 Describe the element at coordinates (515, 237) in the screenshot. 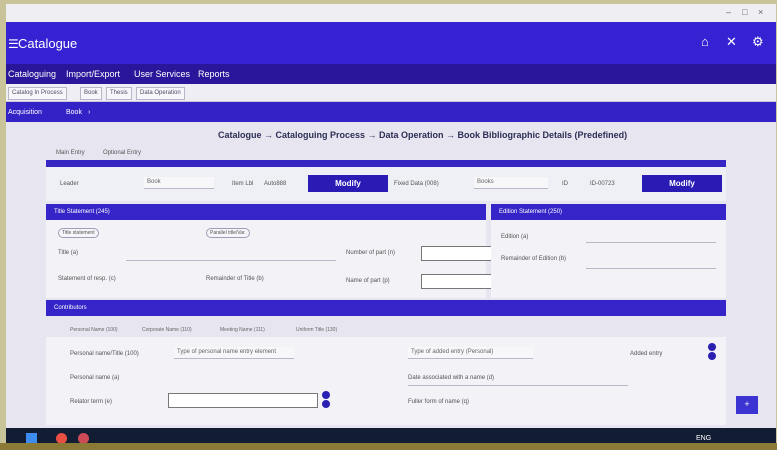

I see `edition-label: Edition (a)` at that location.